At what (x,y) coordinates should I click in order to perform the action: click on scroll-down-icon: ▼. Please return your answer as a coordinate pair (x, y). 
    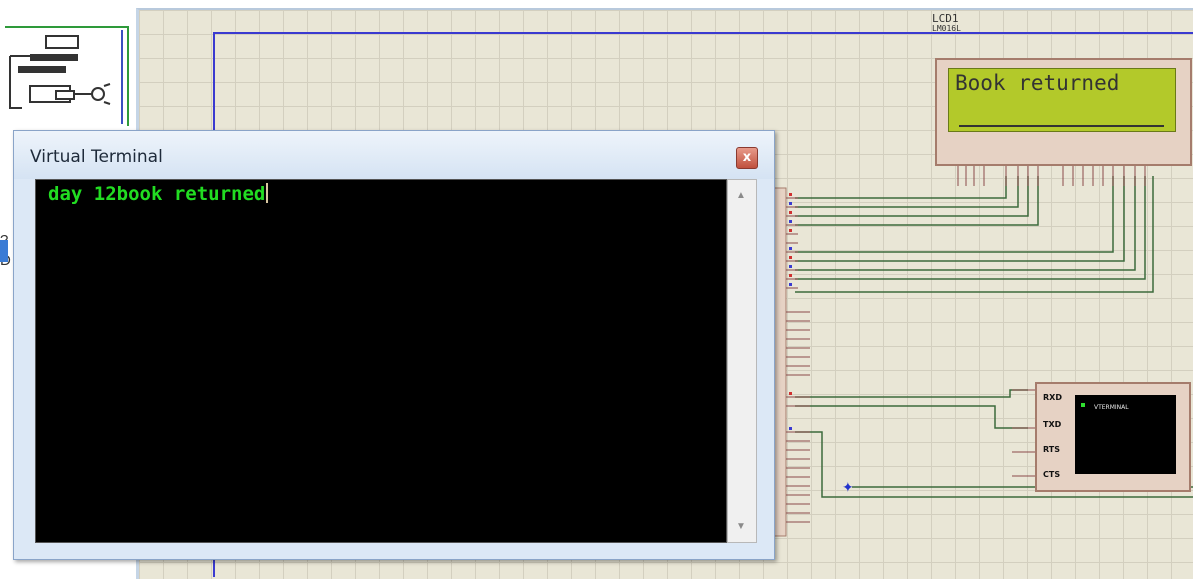
    Looking at the image, I should click on (741, 526).